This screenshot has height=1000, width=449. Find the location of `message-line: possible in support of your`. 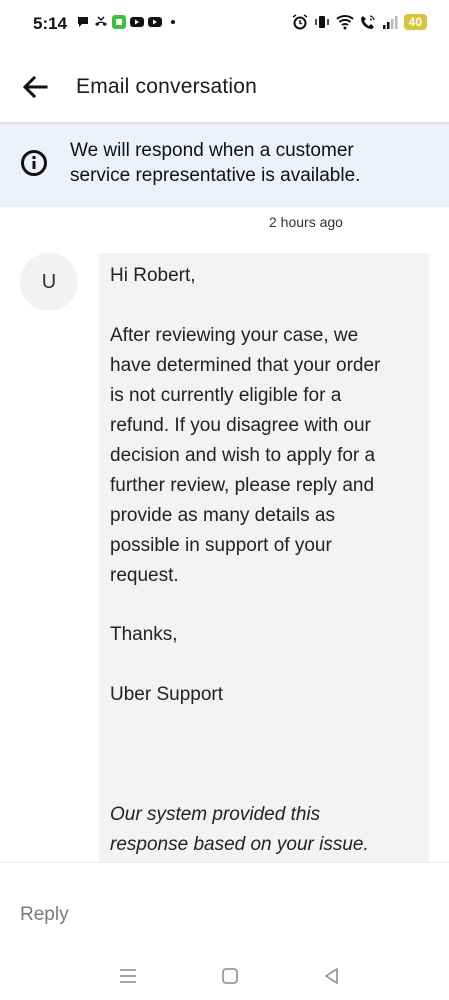

message-line: possible in support of your is located at coordinates (221, 545).